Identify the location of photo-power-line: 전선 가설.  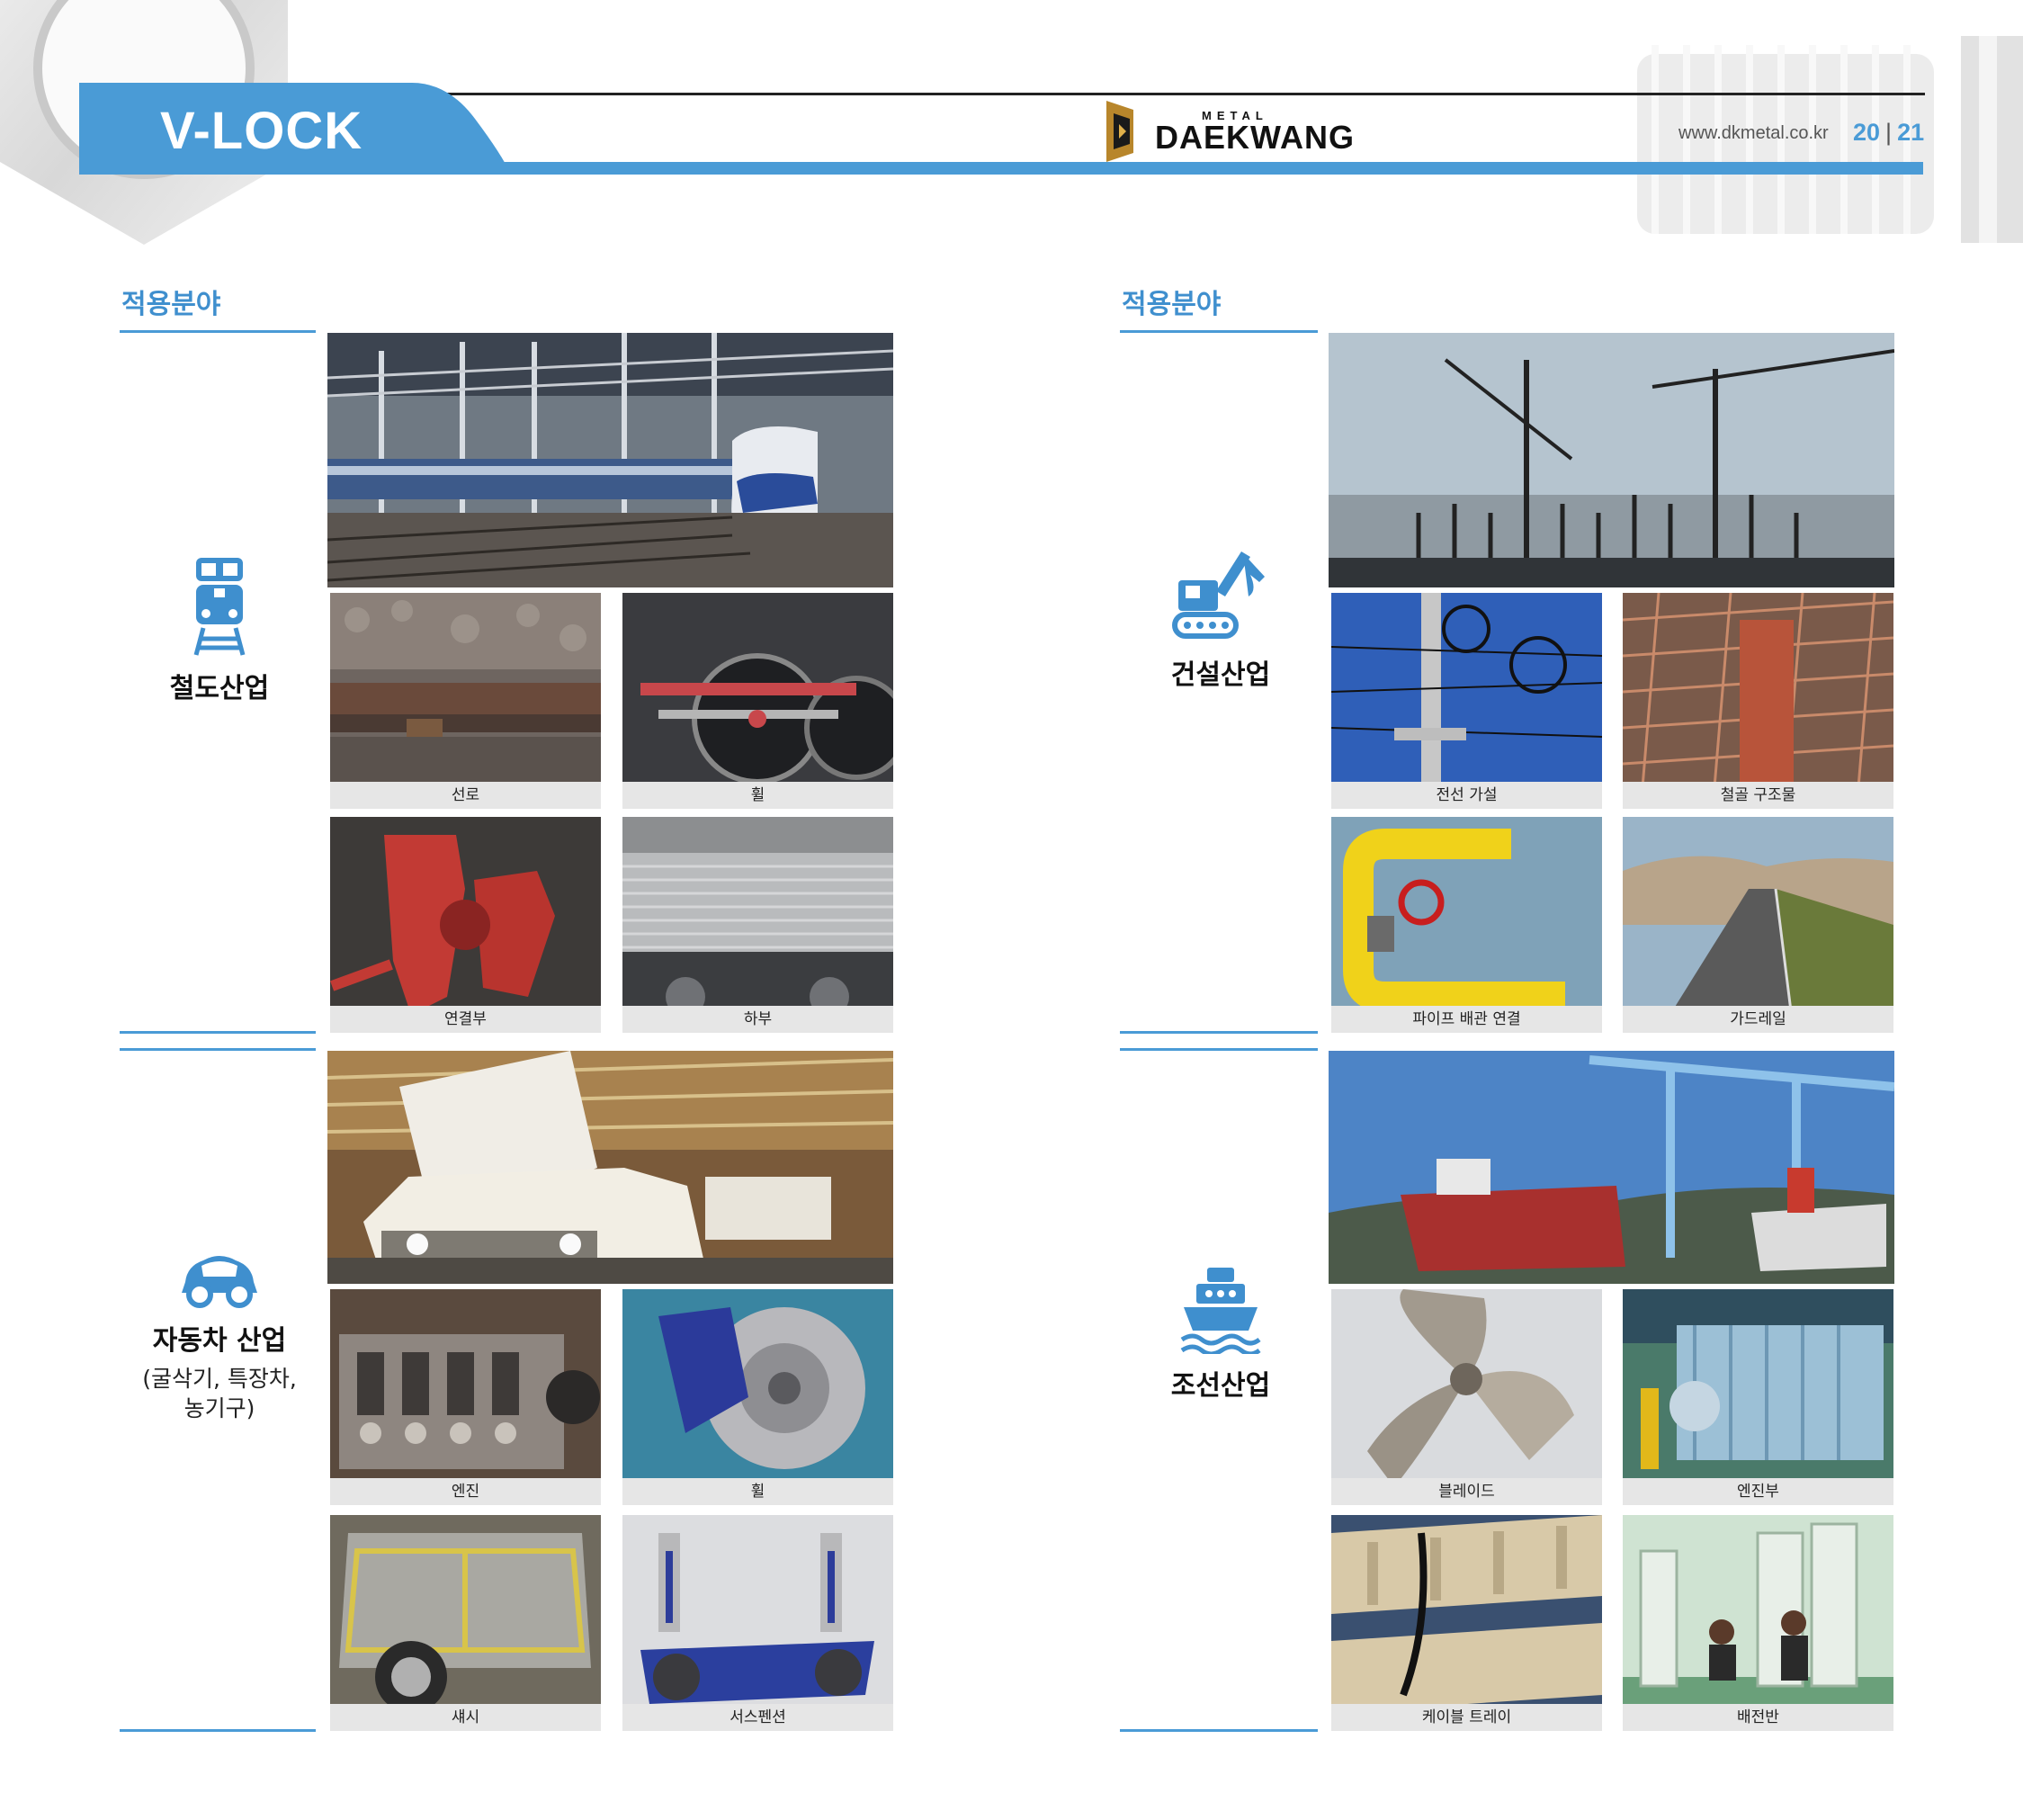
(1466, 701).